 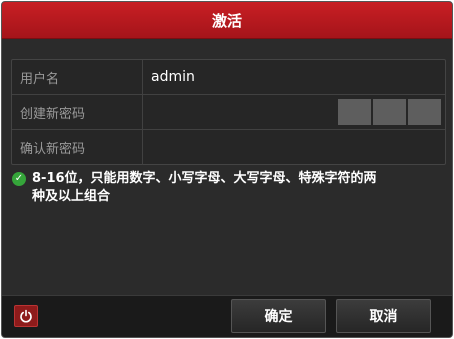 I want to click on password-hint-line-2: 种及以上组合, so click(x=71, y=196).